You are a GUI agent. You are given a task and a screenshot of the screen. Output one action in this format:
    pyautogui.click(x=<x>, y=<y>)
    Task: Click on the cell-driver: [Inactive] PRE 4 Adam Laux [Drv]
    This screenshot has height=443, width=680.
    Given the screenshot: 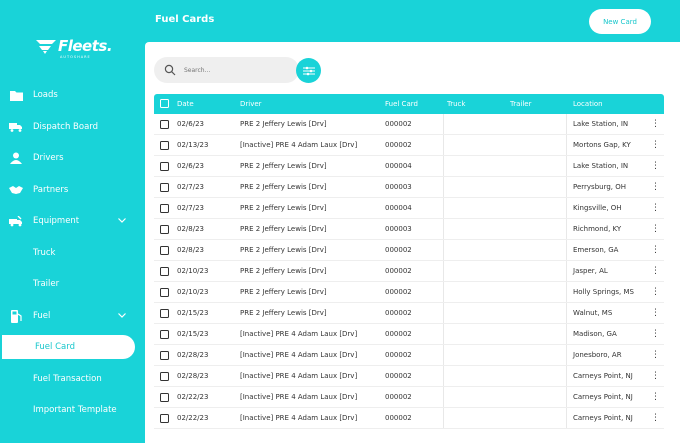 What is the action you would take?
    pyautogui.click(x=299, y=397)
    